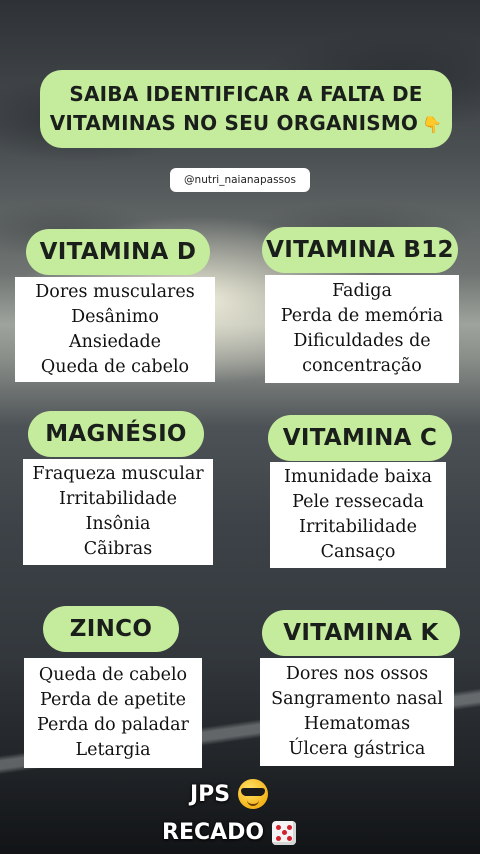 The height and width of the screenshot is (854, 480). I want to click on title-line-2-text: VITAMINAS NO SEU ORGANISMO, so click(234, 122).